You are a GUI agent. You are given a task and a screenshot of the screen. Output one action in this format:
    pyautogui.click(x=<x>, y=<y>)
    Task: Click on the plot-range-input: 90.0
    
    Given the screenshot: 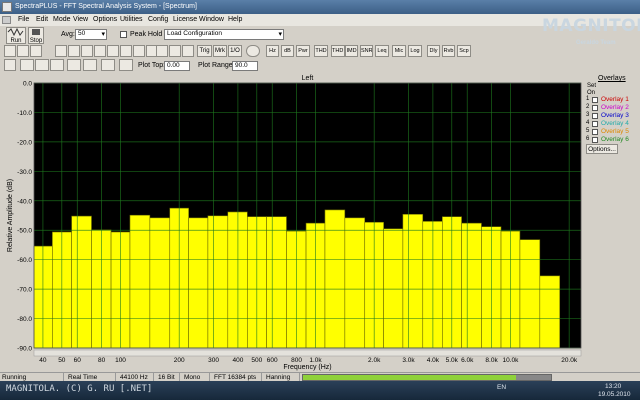 What is the action you would take?
    pyautogui.click(x=245, y=66)
    